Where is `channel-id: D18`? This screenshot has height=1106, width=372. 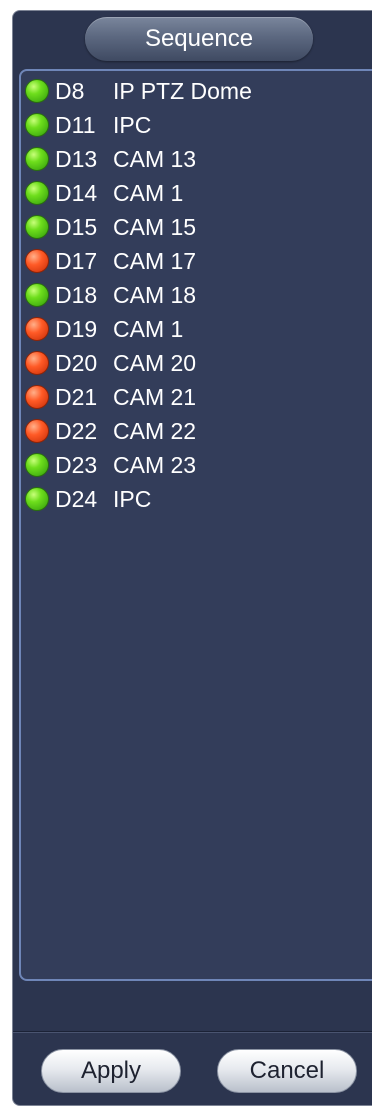 channel-id: D18 is located at coordinates (76, 294).